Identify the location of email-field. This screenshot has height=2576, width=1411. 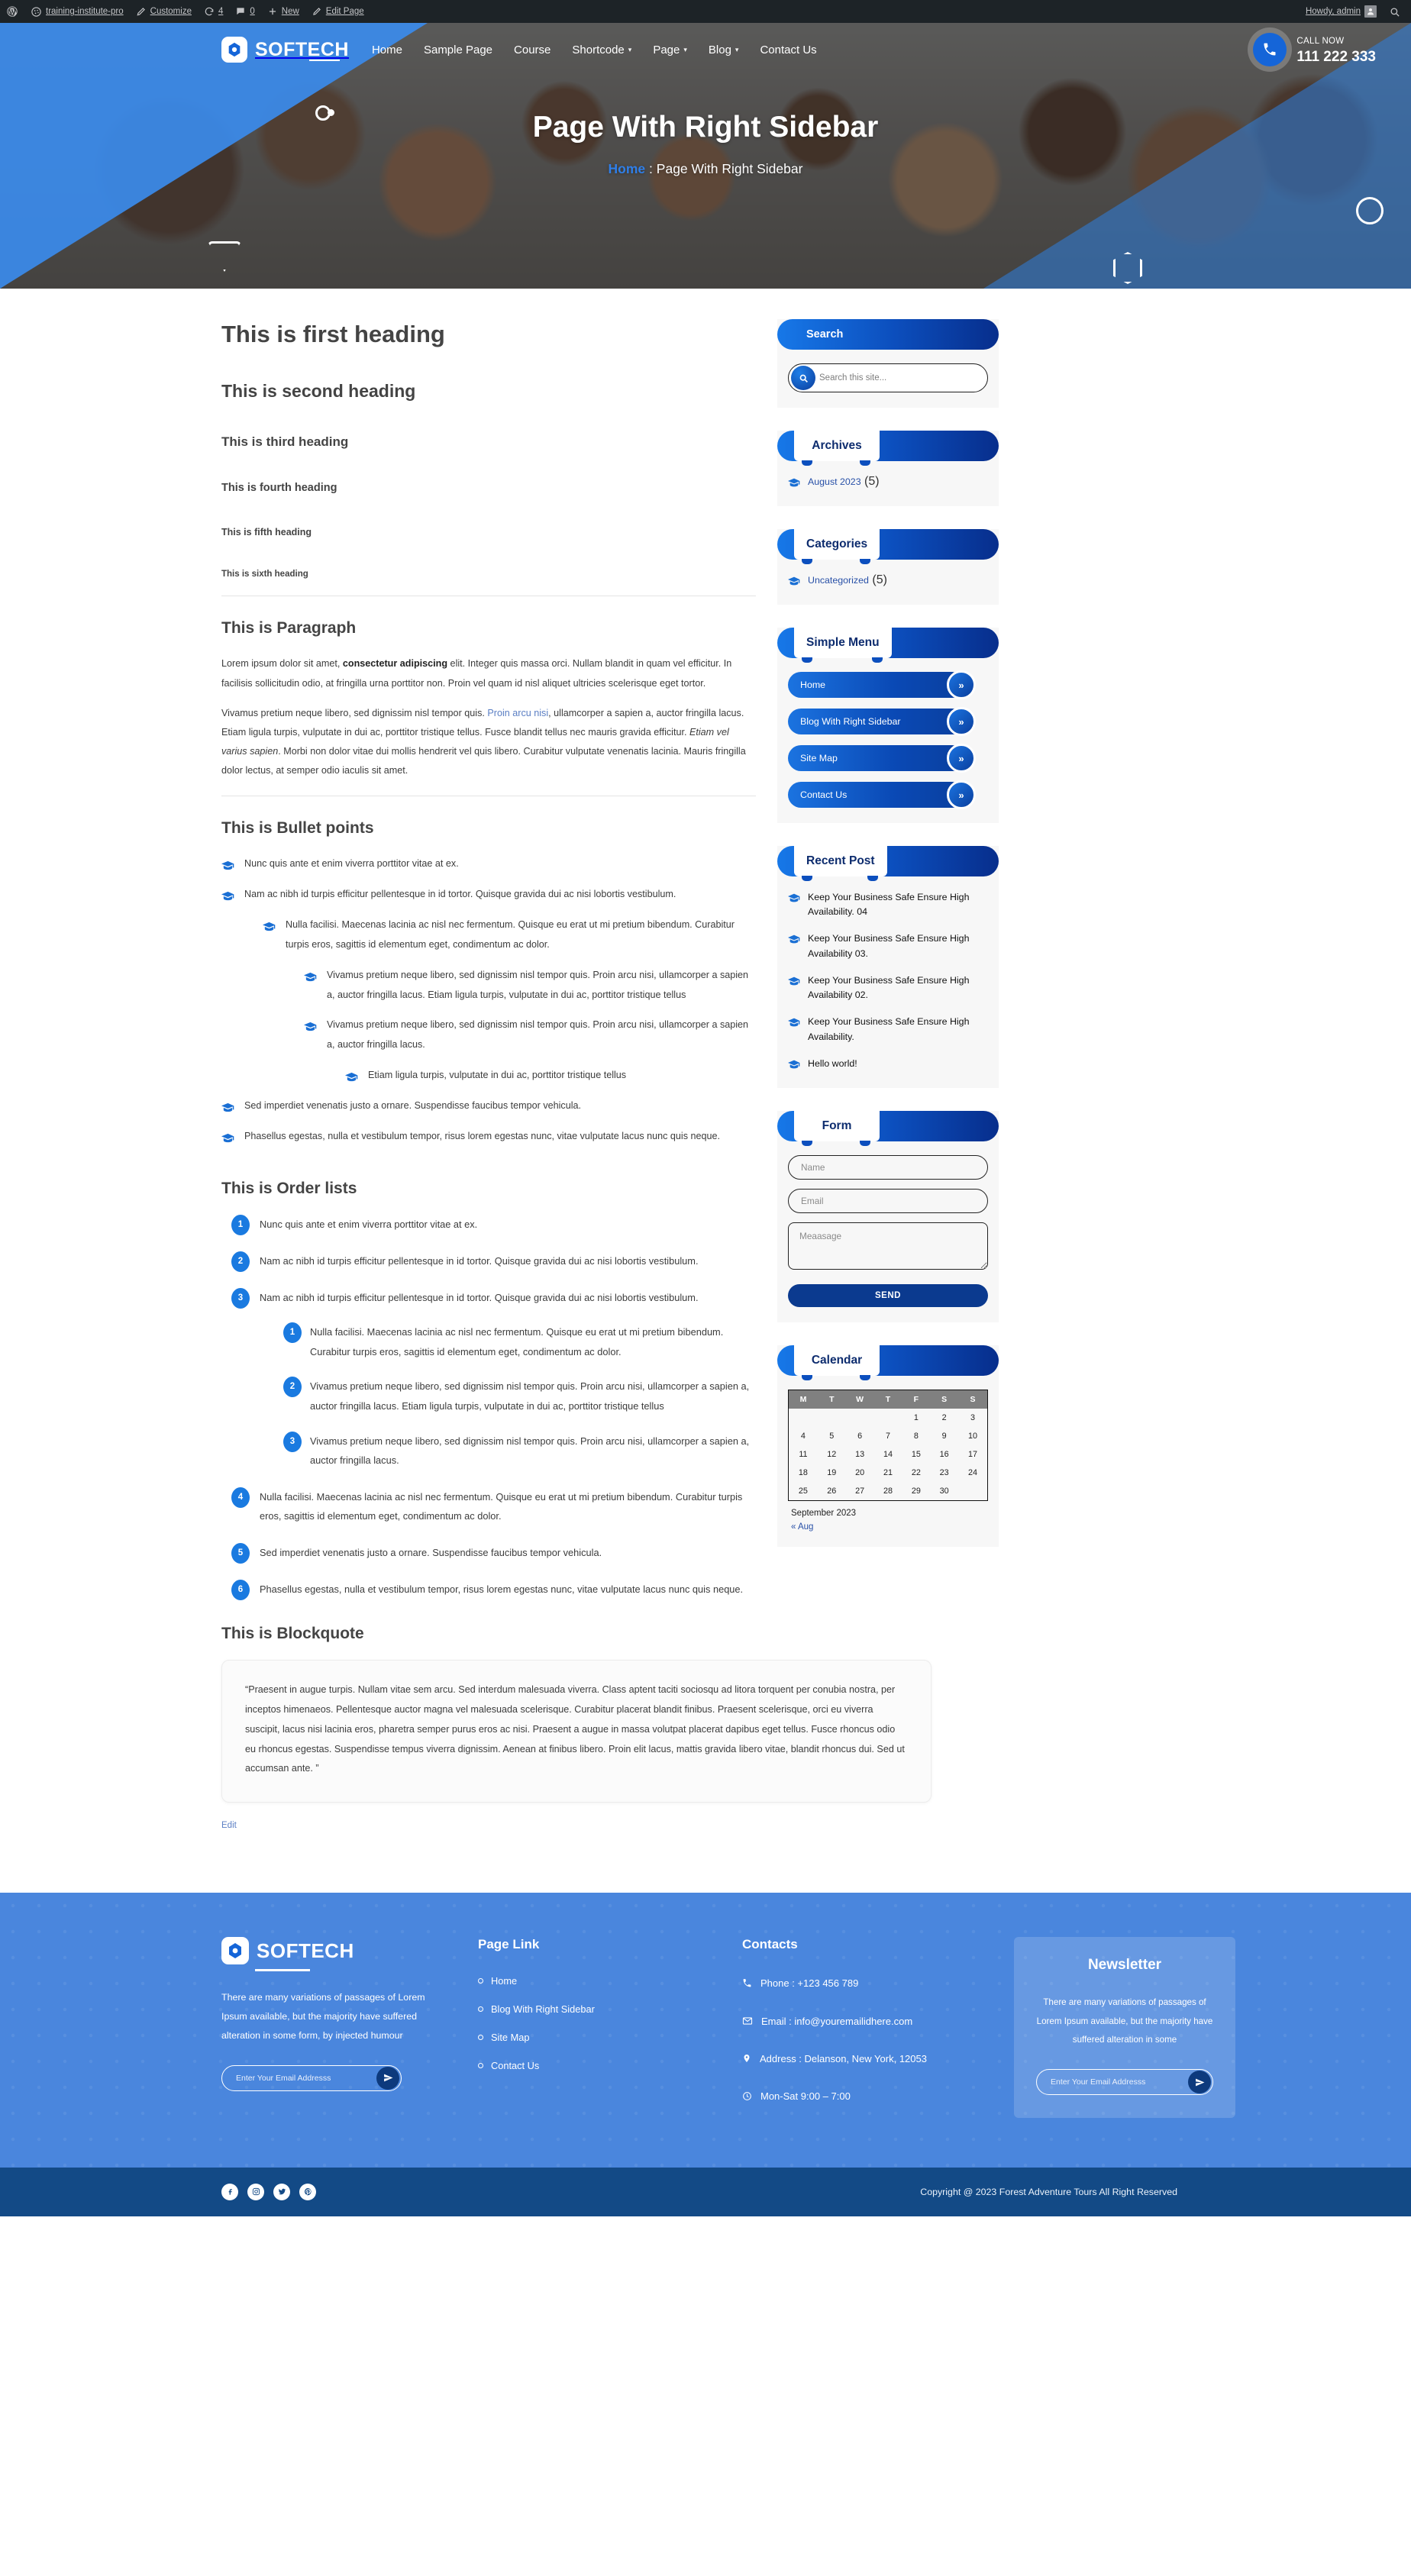
(888, 1200).